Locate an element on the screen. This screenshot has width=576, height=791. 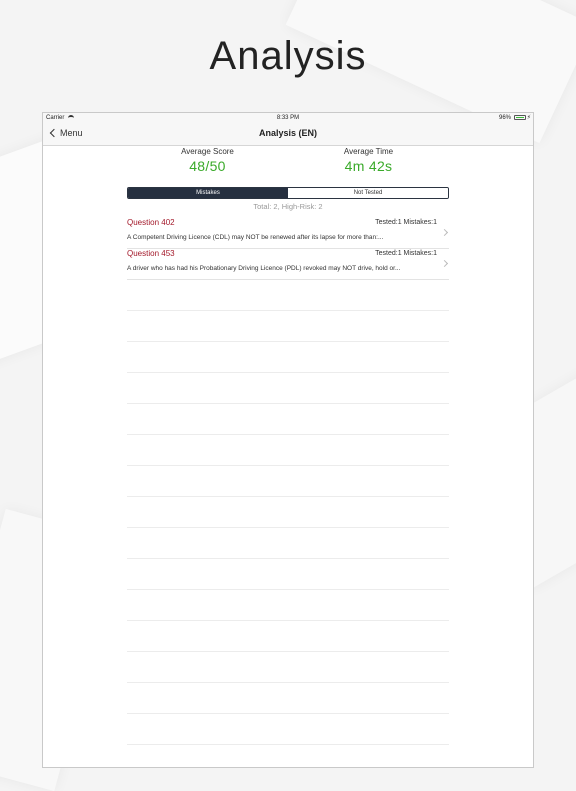
stats-panel: Average Score 48/50 Average Time 4m 42s is located at coordinates (288, 167).